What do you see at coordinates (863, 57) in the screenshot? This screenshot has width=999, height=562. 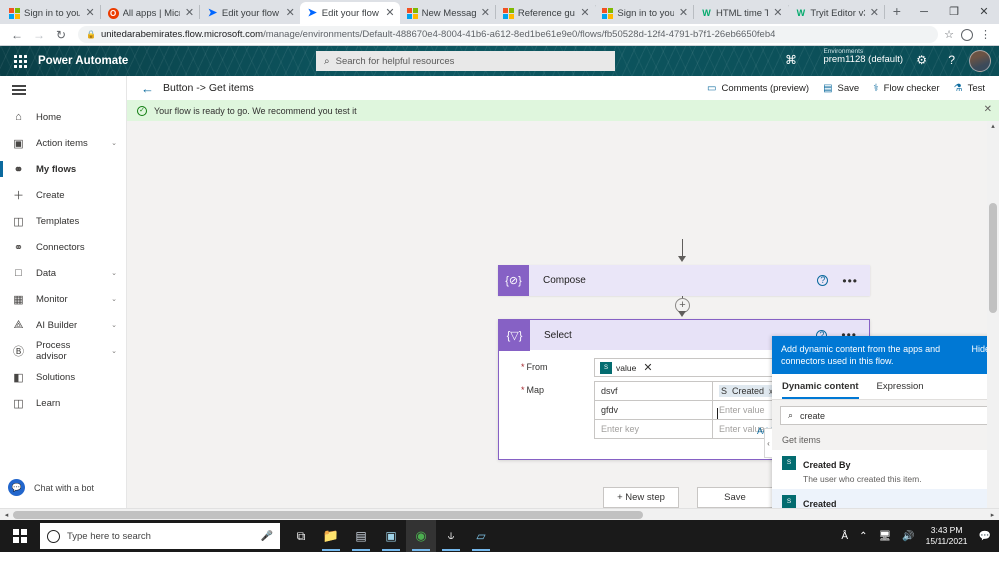 I see `environment-selector: Environments prem1128 (default)` at bounding box center [863, 57].